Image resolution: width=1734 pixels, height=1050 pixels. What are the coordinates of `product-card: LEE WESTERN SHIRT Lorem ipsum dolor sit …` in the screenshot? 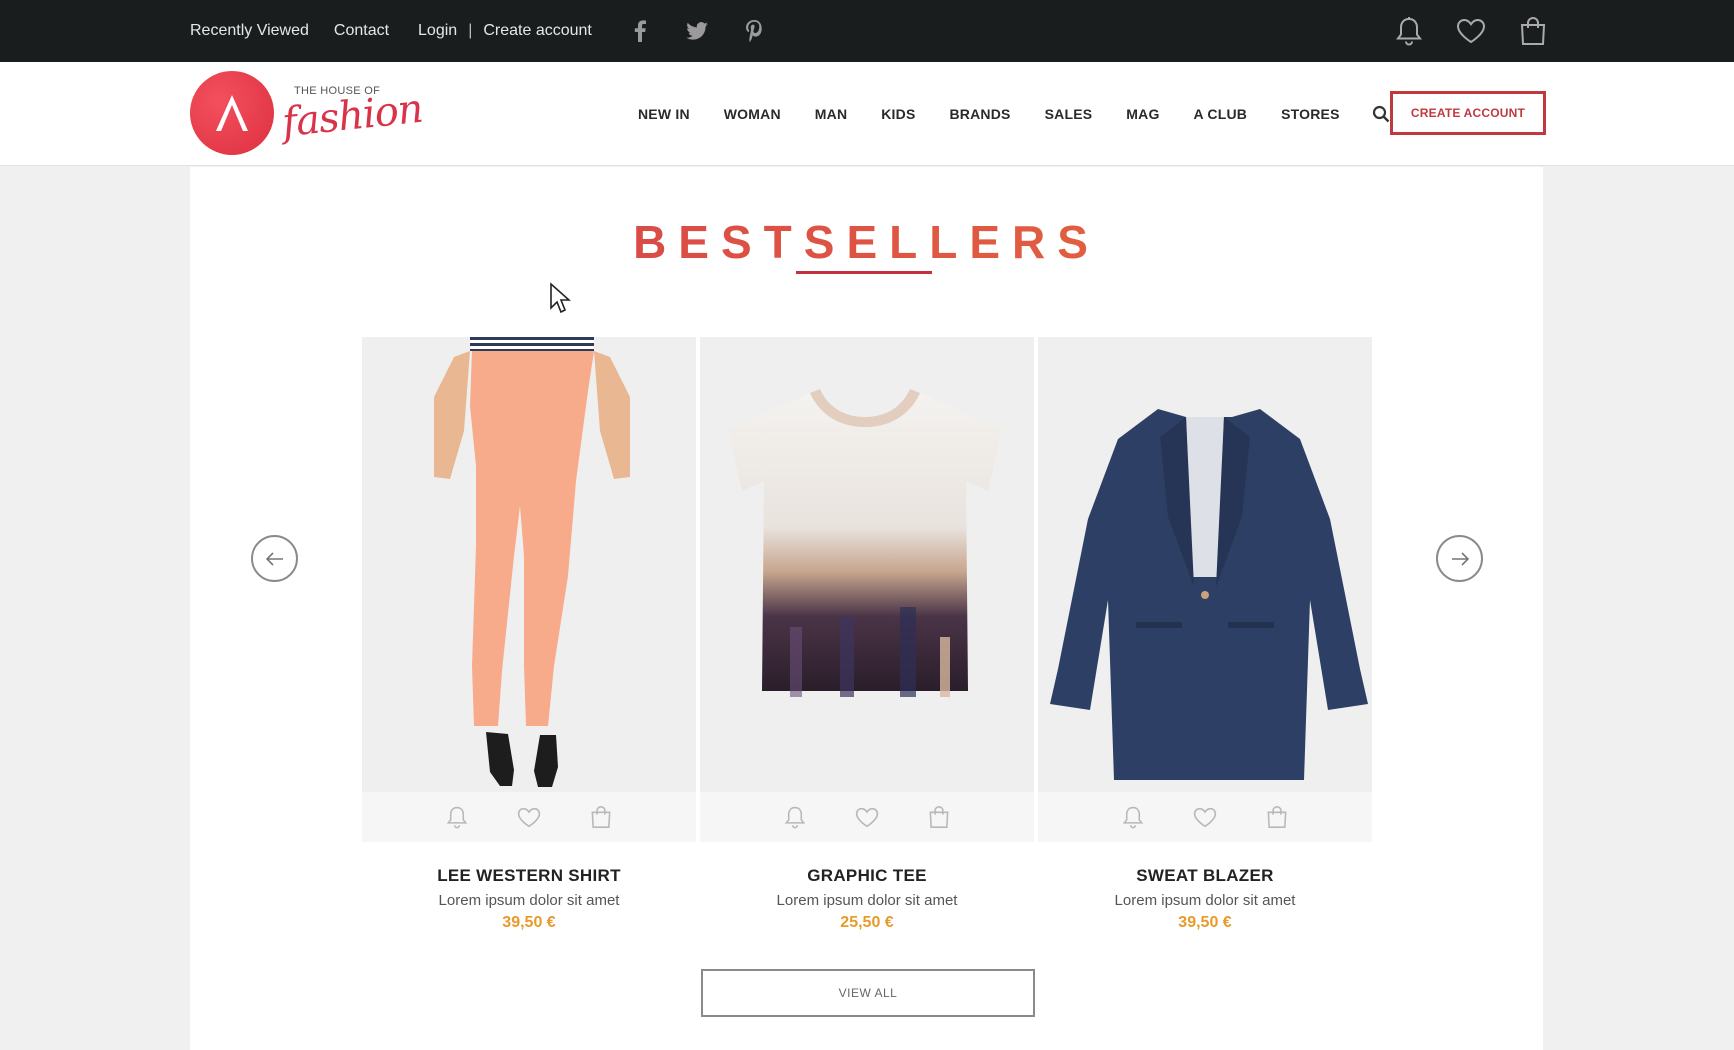 It's located at (529, 634).